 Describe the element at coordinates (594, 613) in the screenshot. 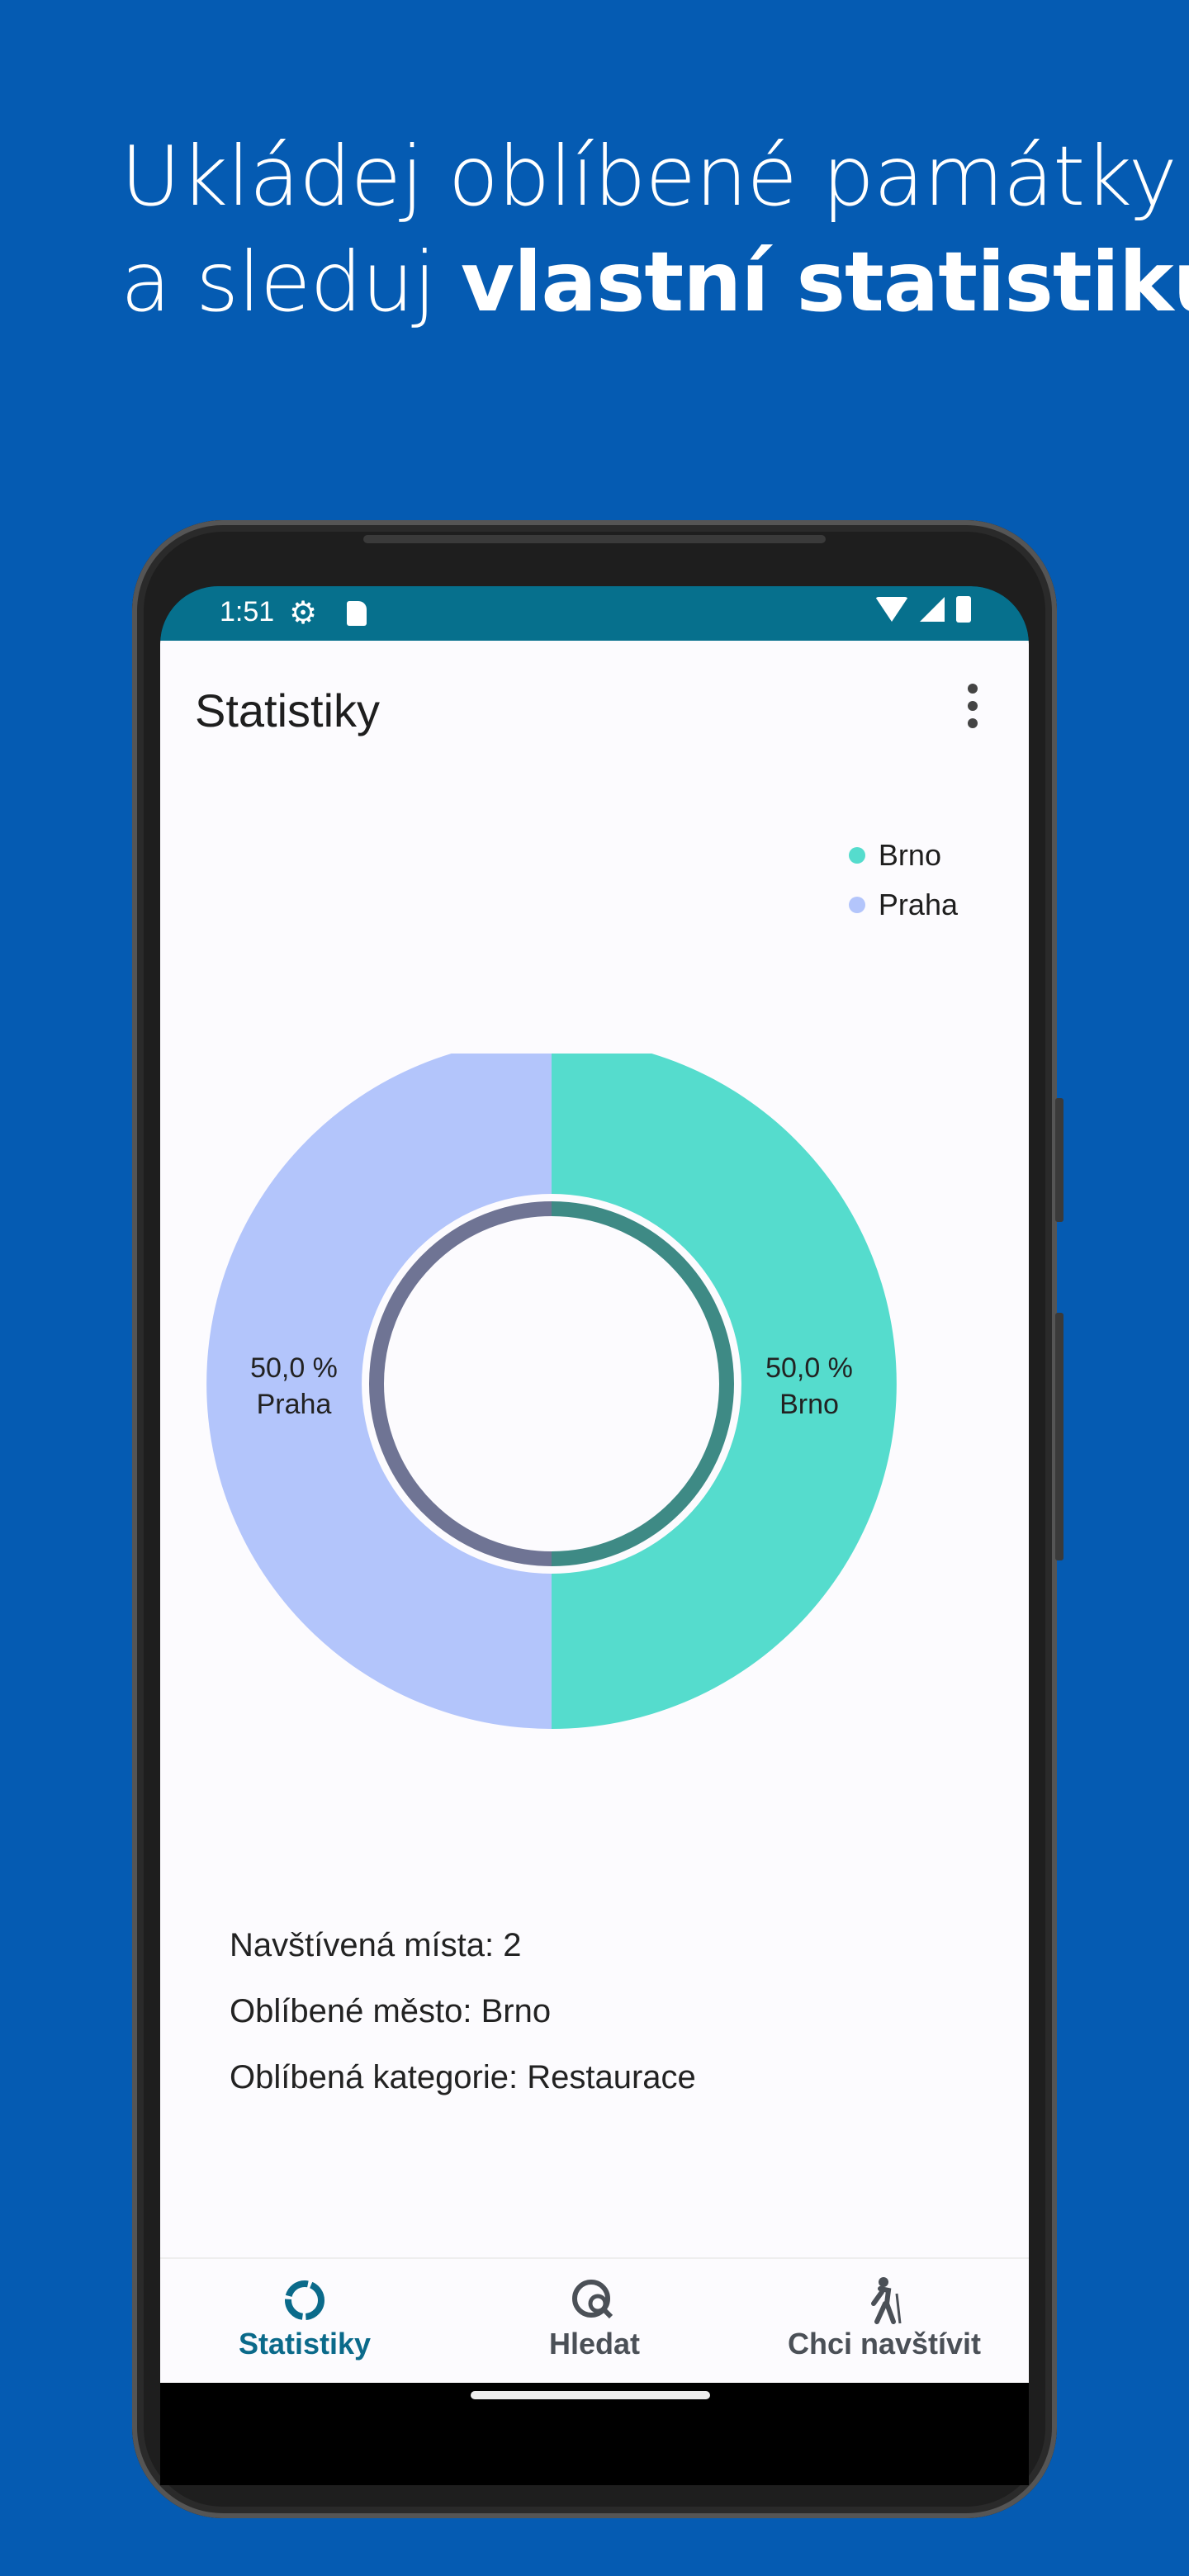

I see `status-bar: 1:51 ⚙` at that location.